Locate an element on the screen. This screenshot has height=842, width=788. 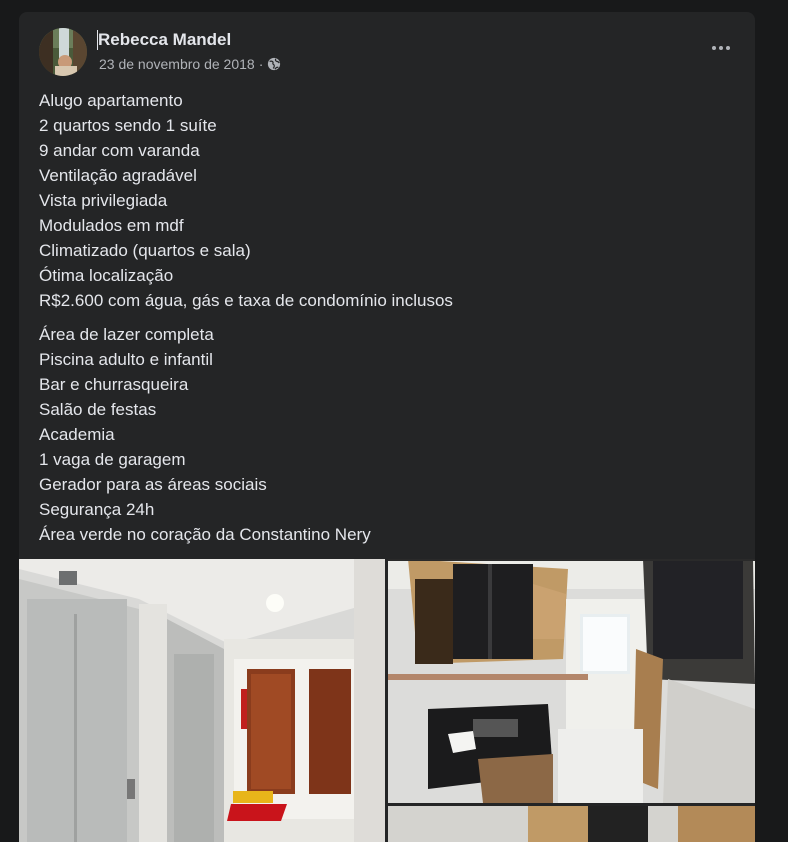
globe-icon is located at coordinates (274, 64).